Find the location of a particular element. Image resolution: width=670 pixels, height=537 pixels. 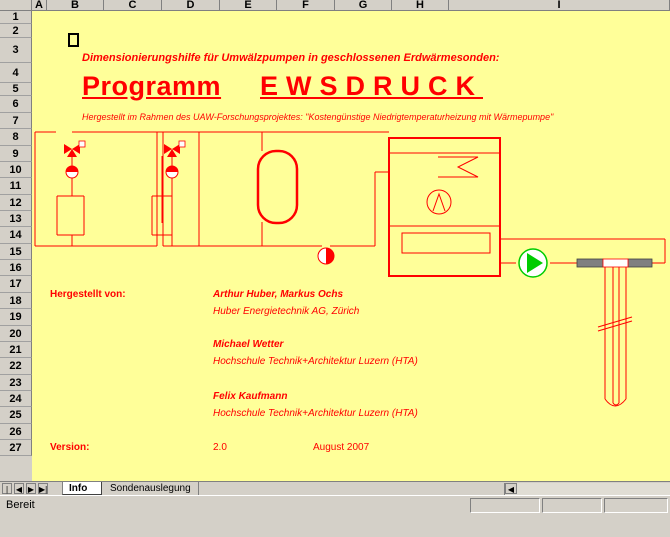

row-header-19: 19 is located at coordinates (16, 317).